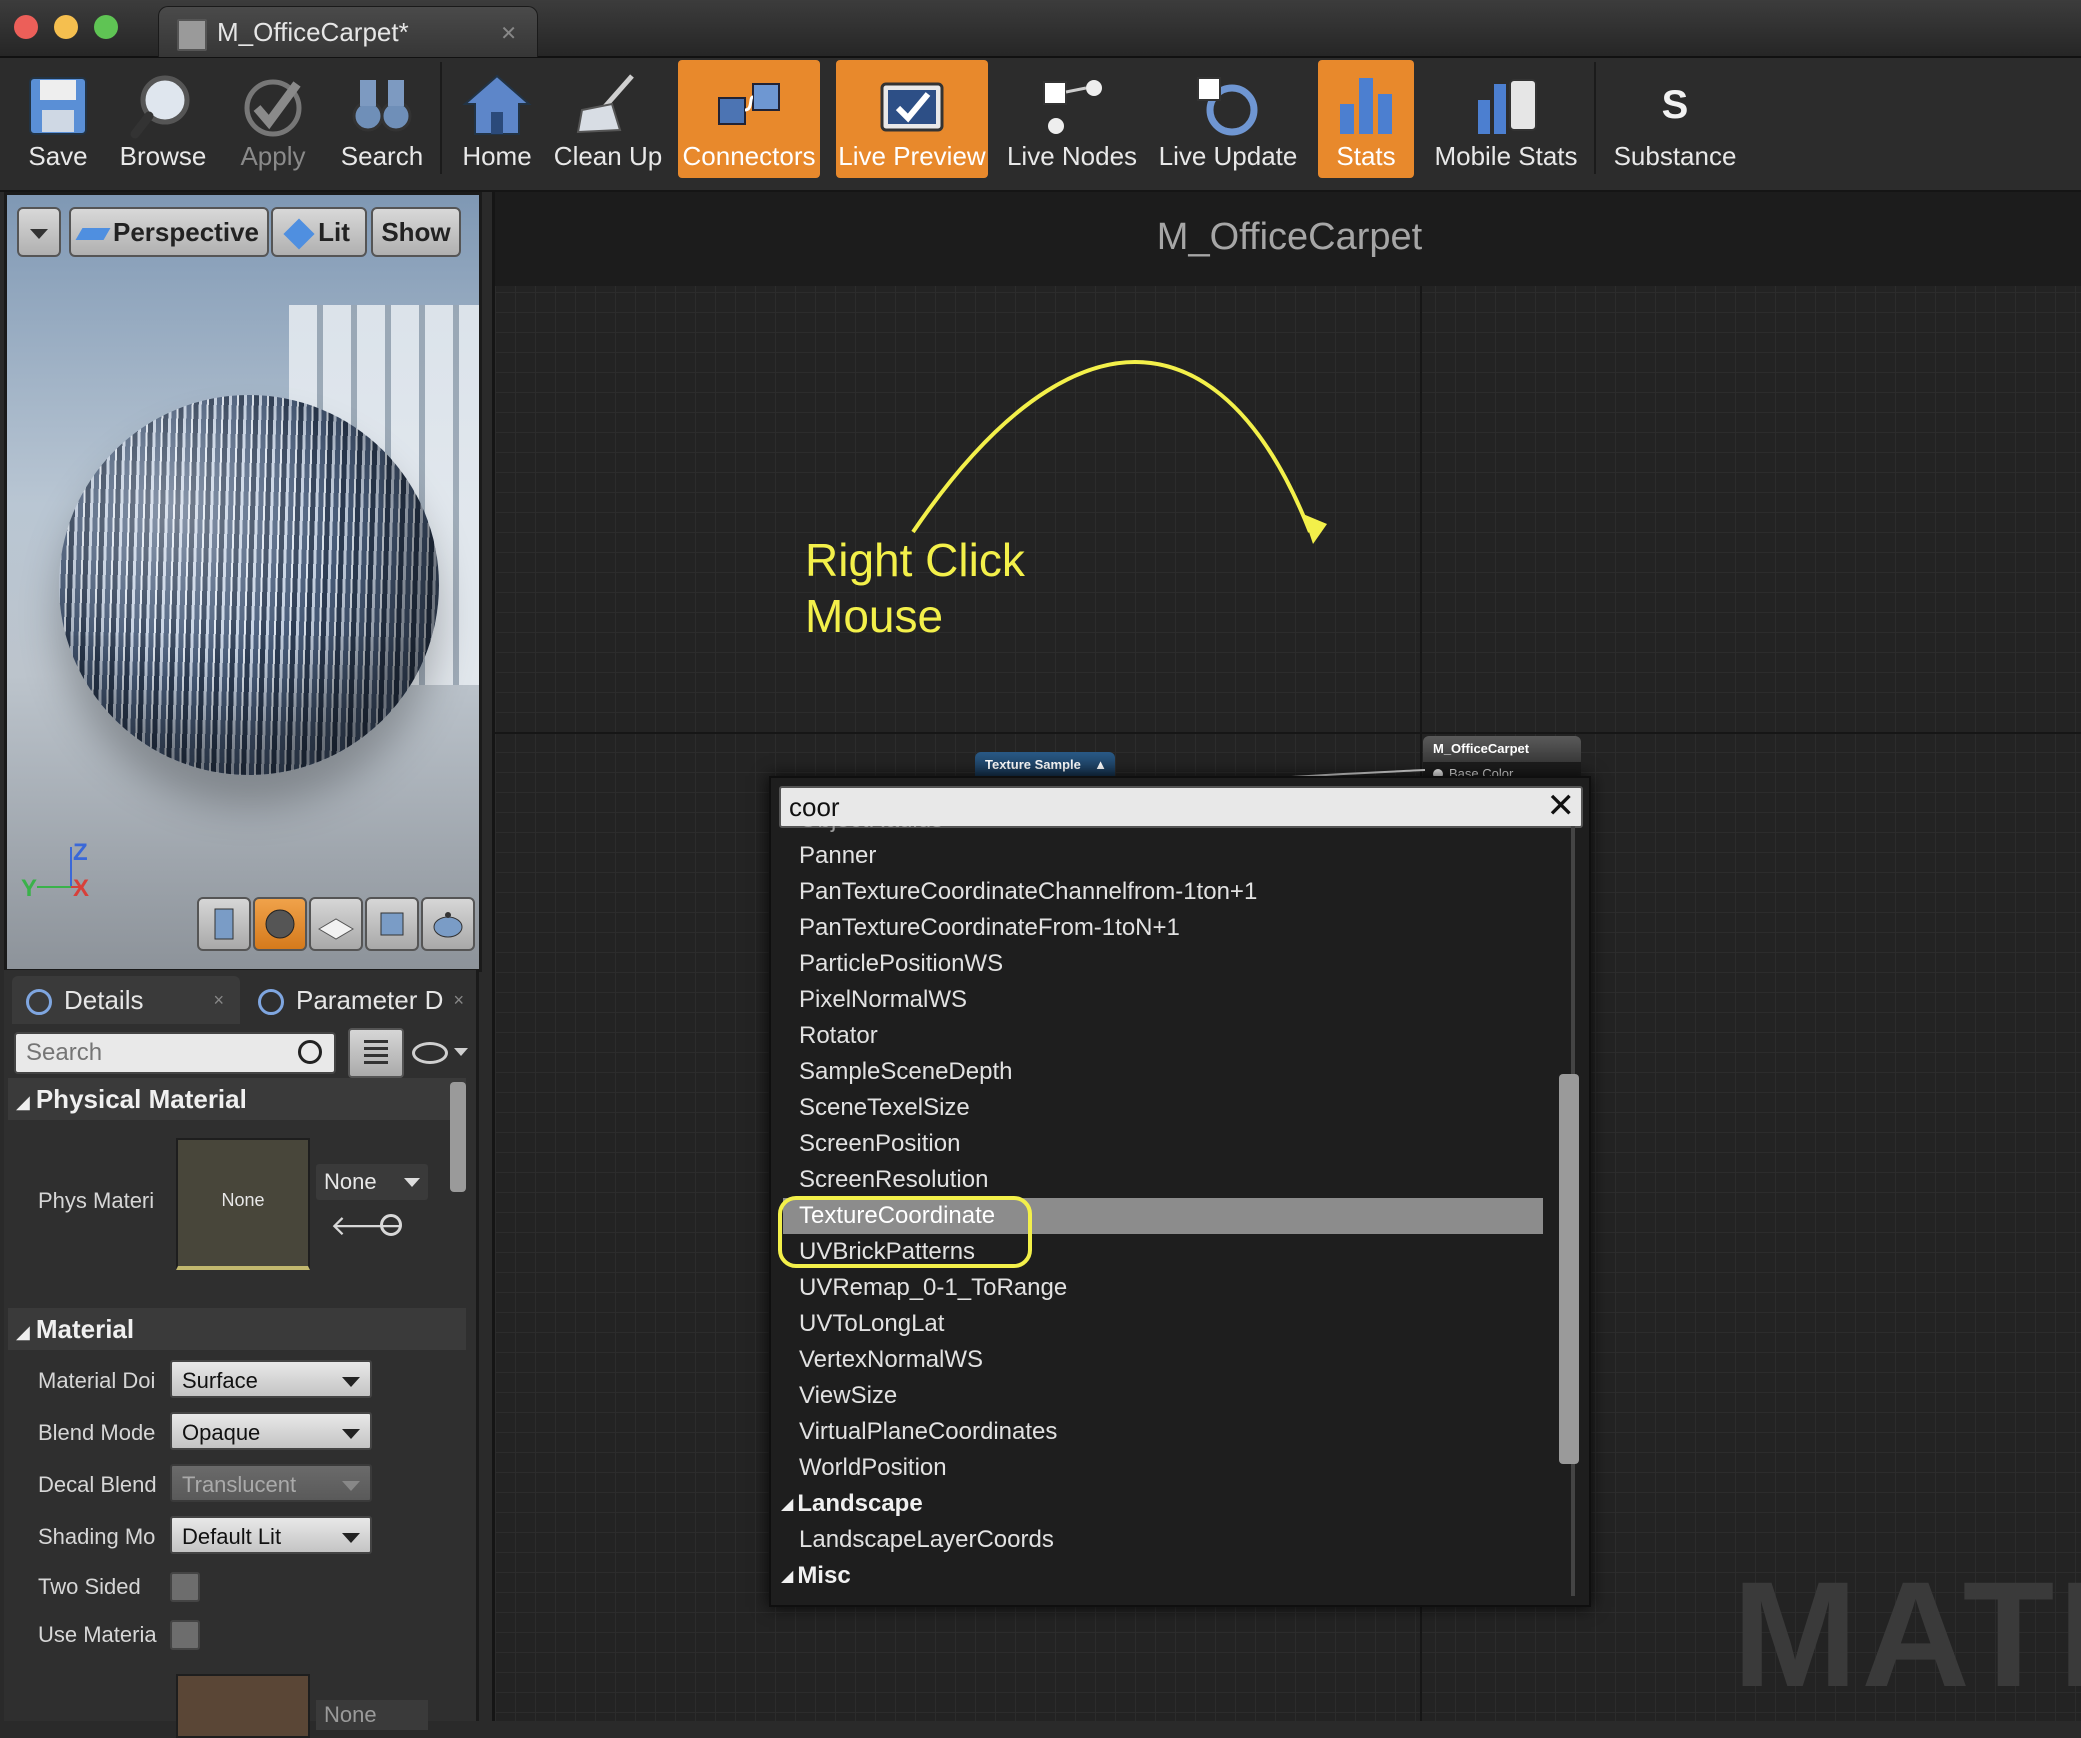 The height and width of the screenshot is (1738, 2081). Describe the element at coordinates (838, 1036) in the screenshot. I see `menu-item: Rotator` at that location.